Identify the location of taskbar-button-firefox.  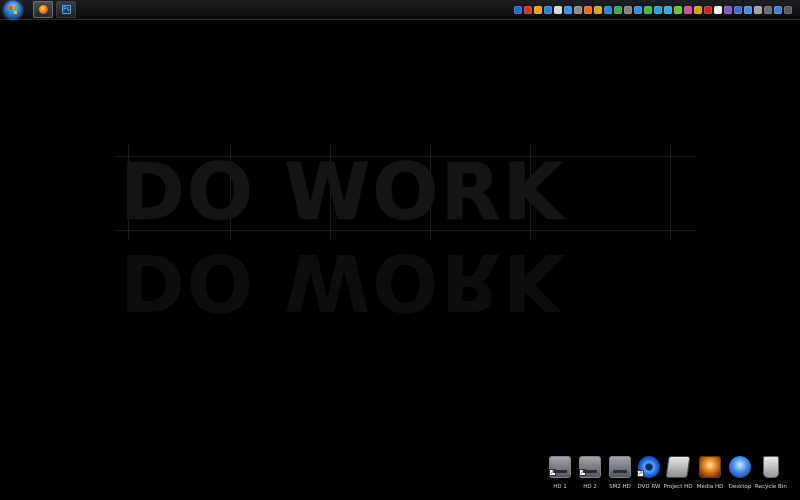
(43, 9).